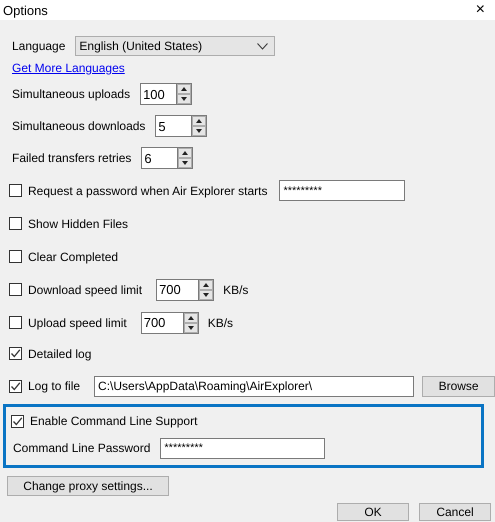 The image size is (495, 522). What do you see at coordinates (85, 289) in the screenshot?
I see `checkbox-label: Download speed limit` at bounding box center [85, 289].